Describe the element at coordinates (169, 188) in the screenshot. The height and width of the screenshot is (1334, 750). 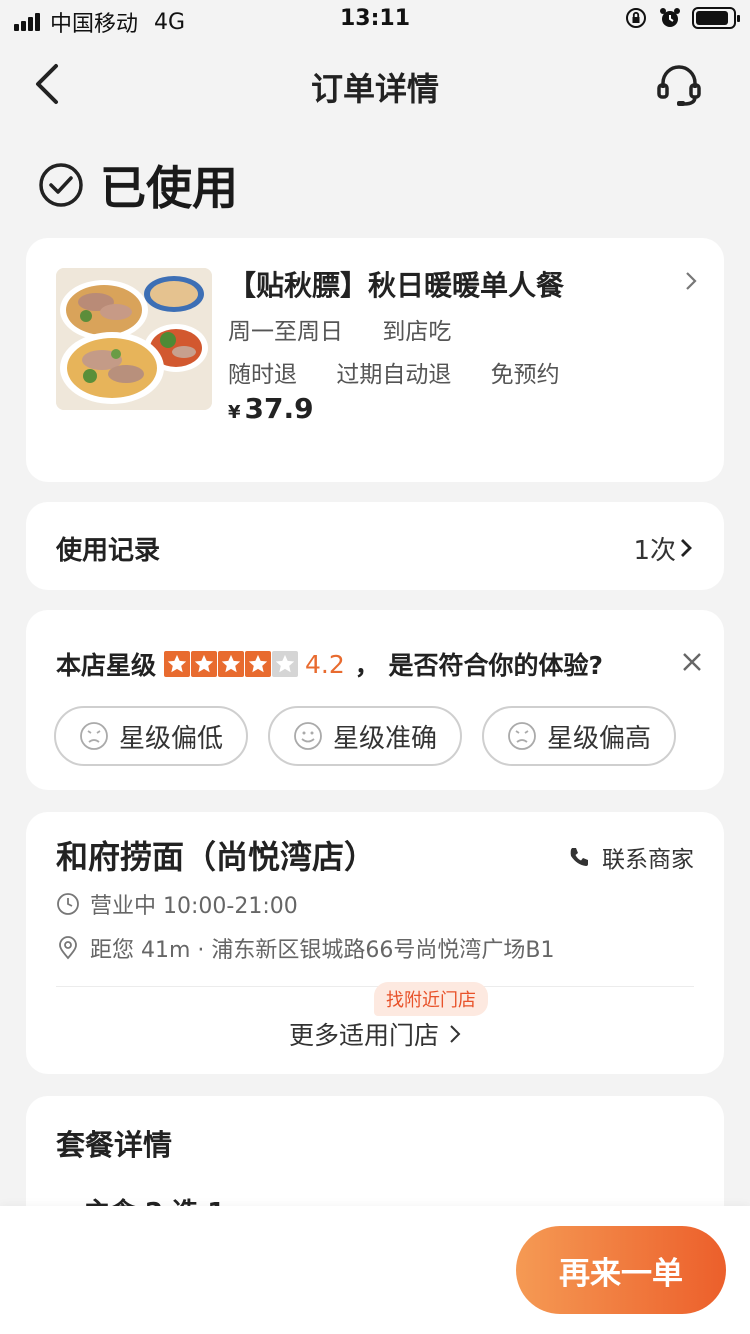
I see `order-status-label: 已使用` at that location.